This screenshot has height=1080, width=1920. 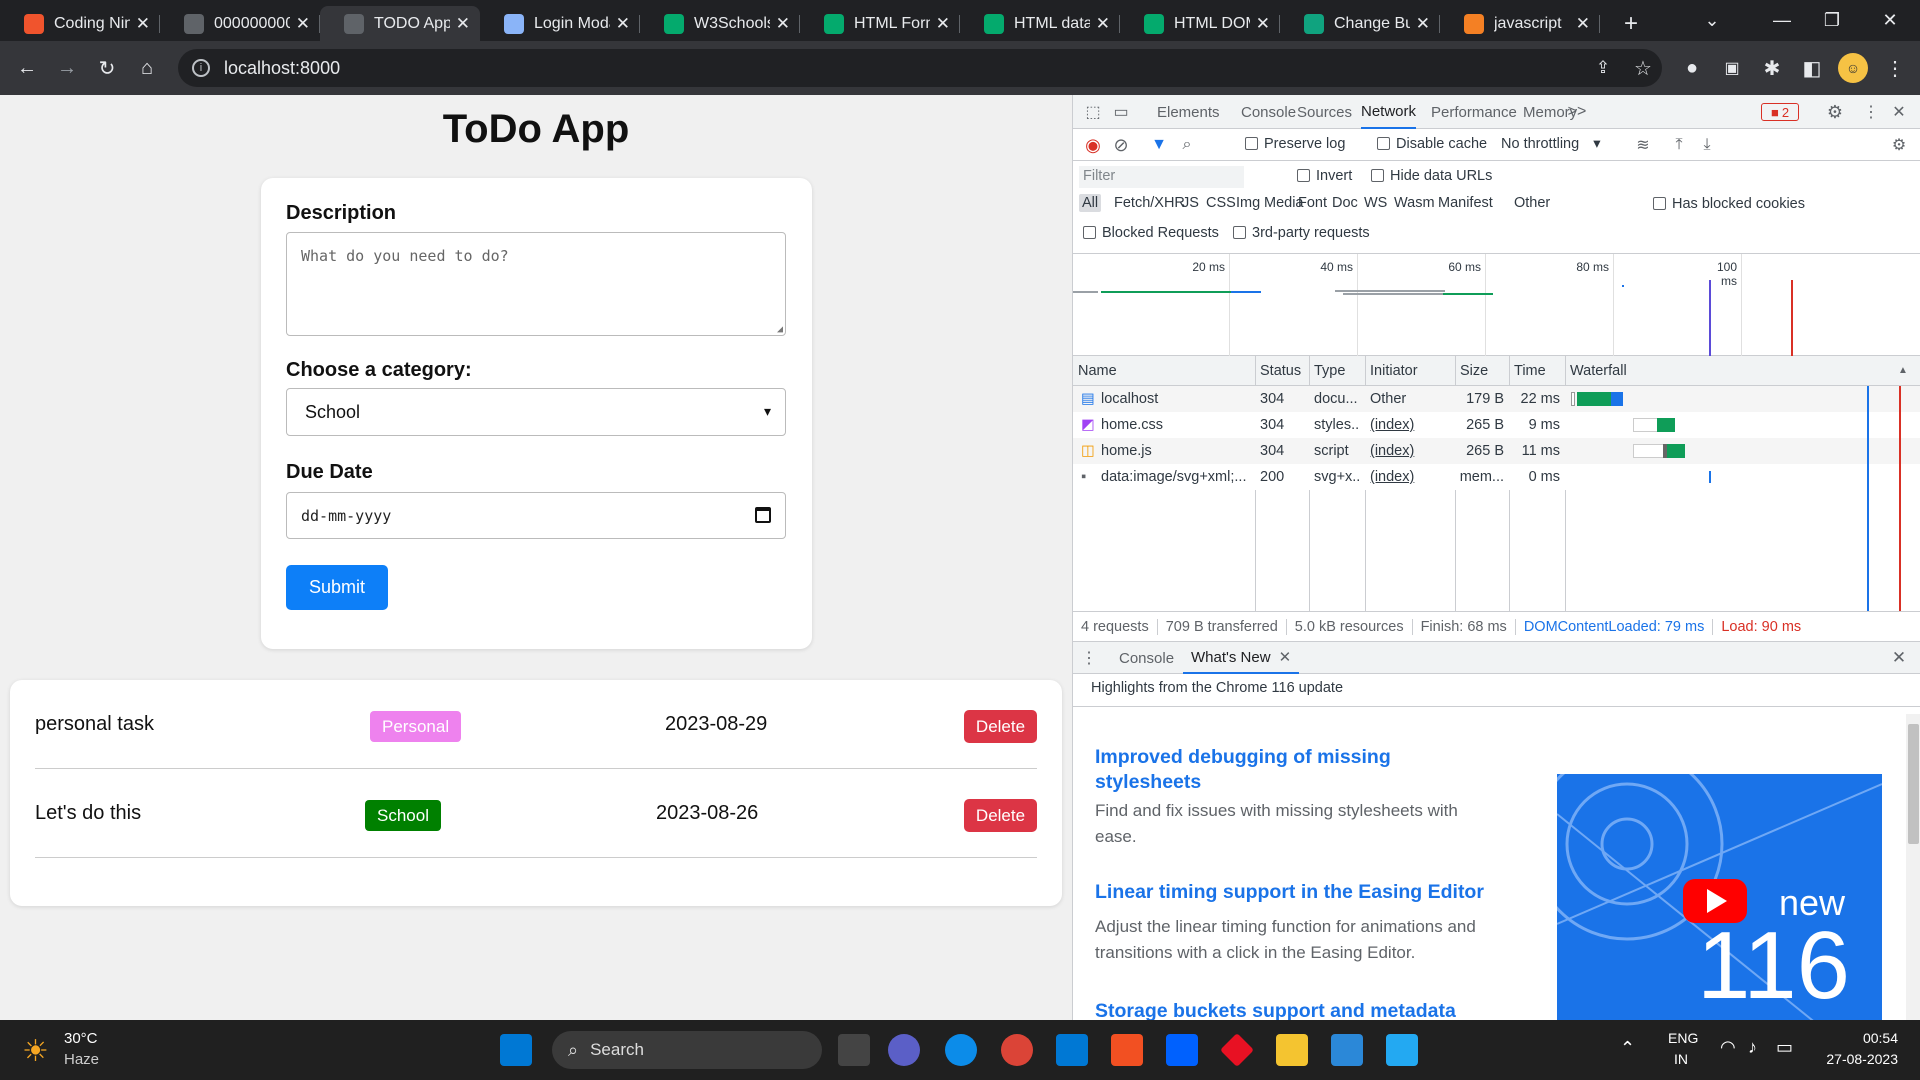 What do you see at coordinates (1692, 68) in the screenshot?
I see `extension-circle-icon: ●` at bounding box center [1692, 68].